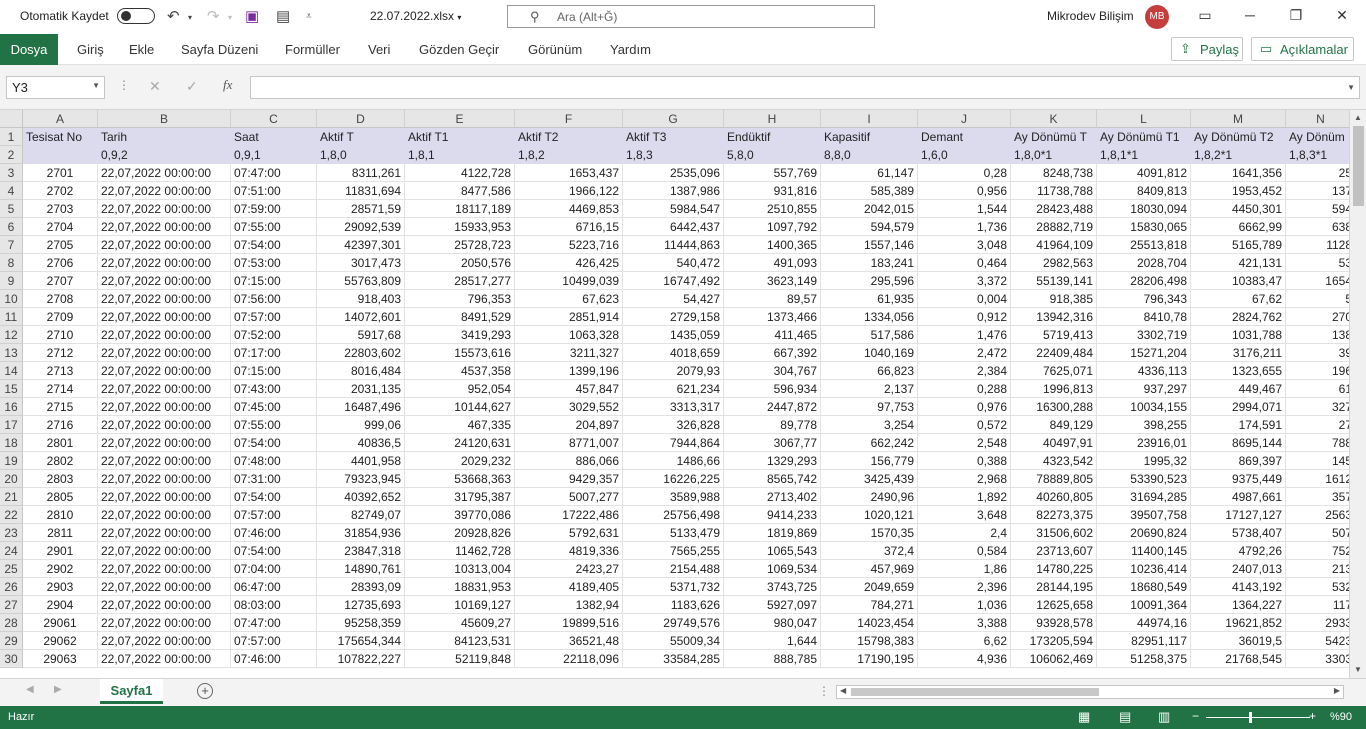  Describe the element at coordinates (1357, 394) in the screenshot. I see `vertical-scrollbar: ▲ ▼` at that location.